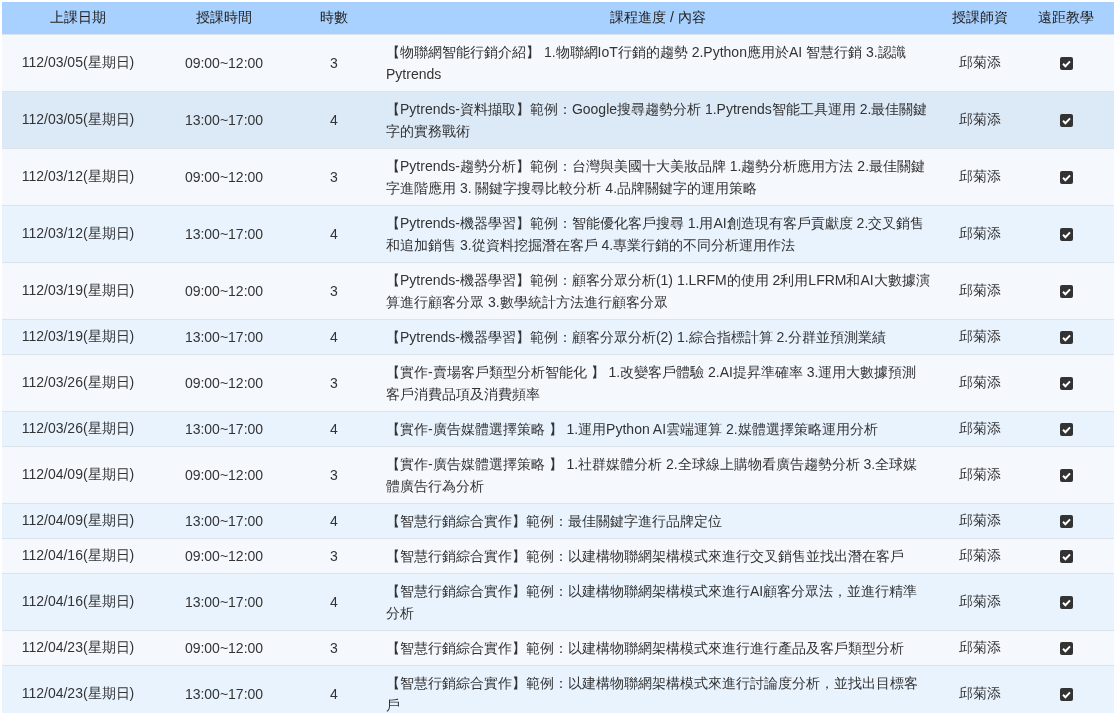 The image size is (1118, 713). I want to click on content-cell-text: 【實作-賣場客戶類型分析智能化 】 1.改變客戶體驗 2.AI提昇準確率 3.運用大數據預測客戶消費品項及消費頻率, so click(652, 383).